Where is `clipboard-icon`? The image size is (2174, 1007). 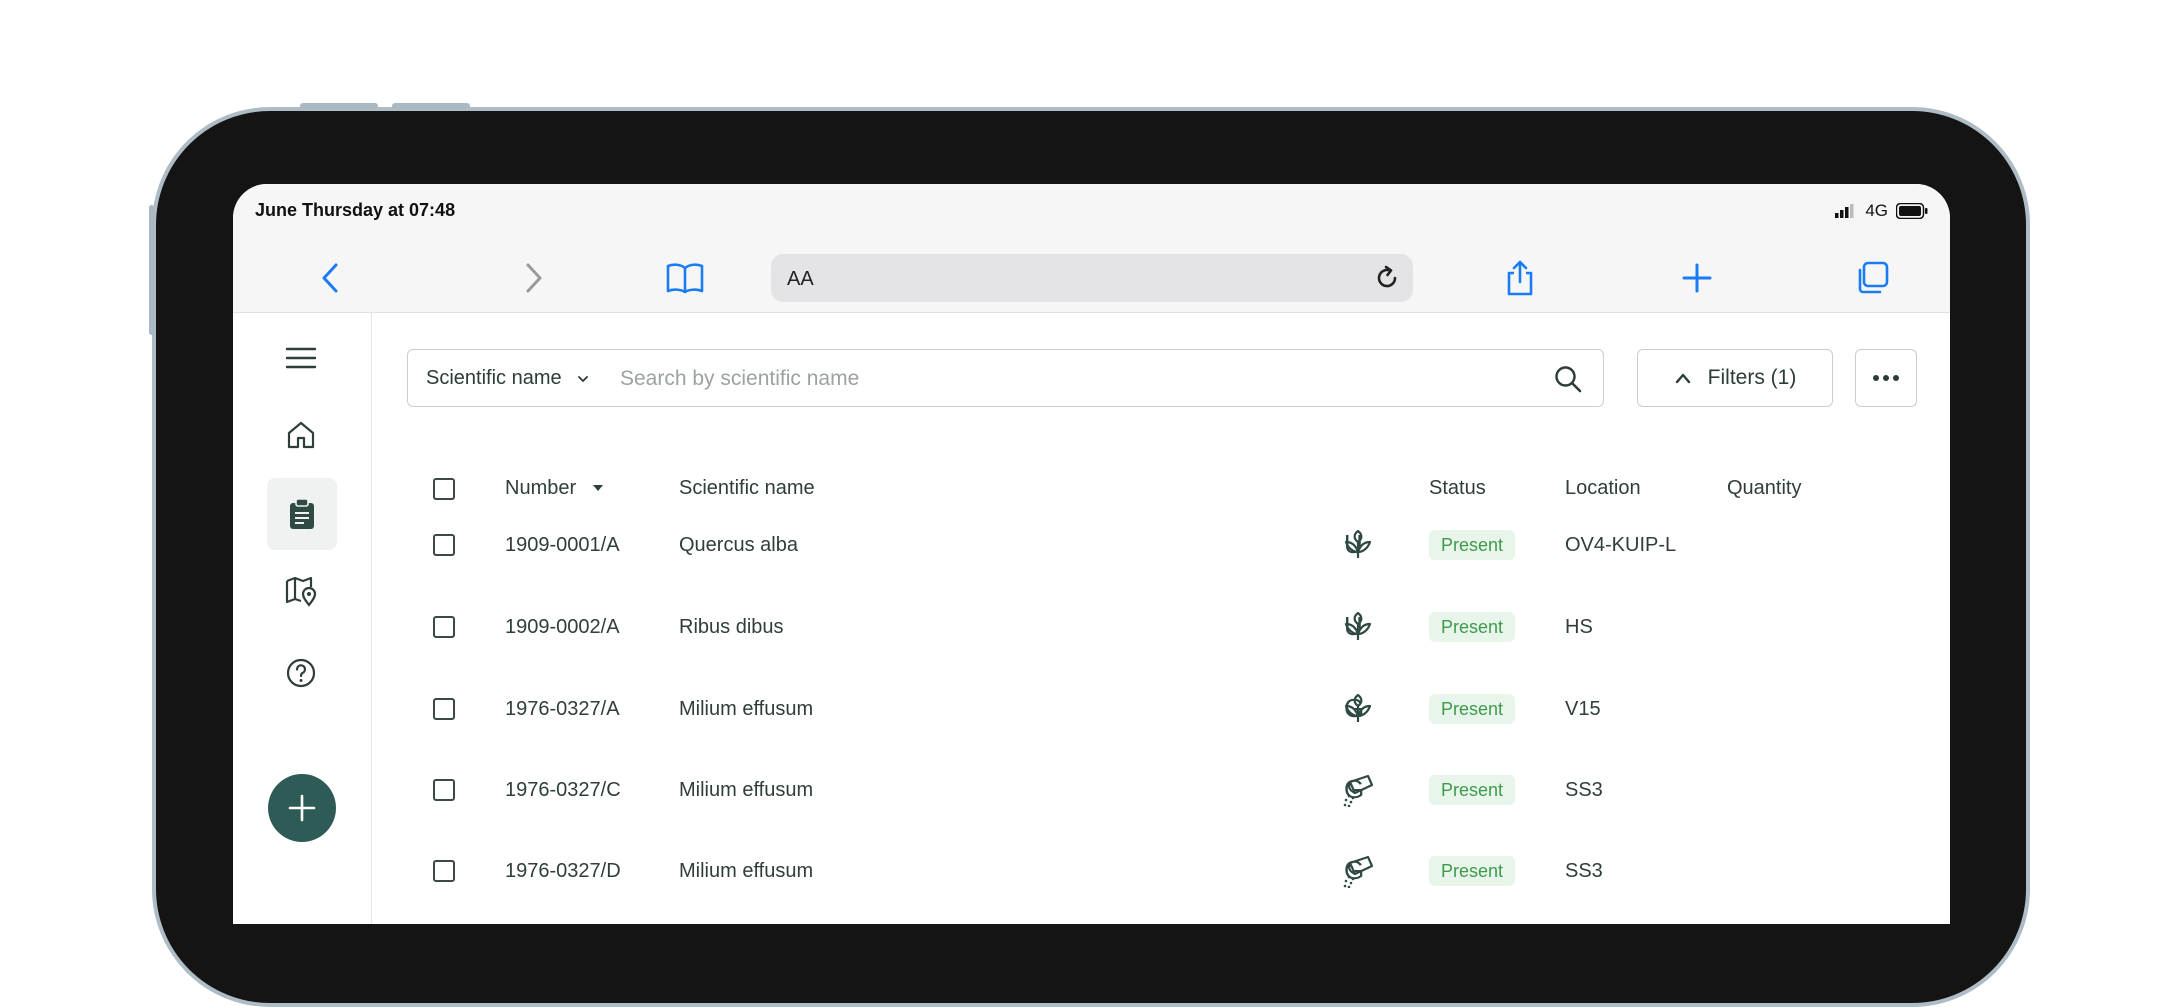 clipboard-icon is located at coordinates (302, 513).